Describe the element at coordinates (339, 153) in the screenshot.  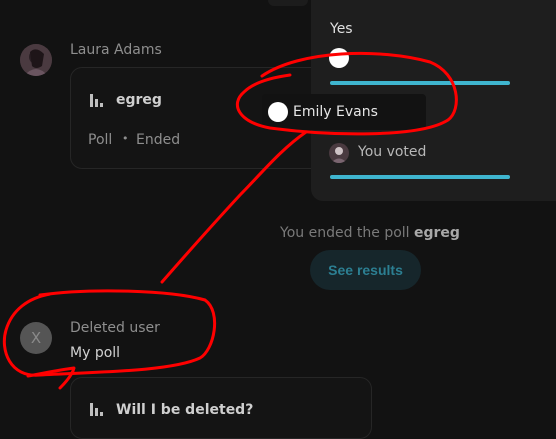
I see `voter-avatar` at that location.